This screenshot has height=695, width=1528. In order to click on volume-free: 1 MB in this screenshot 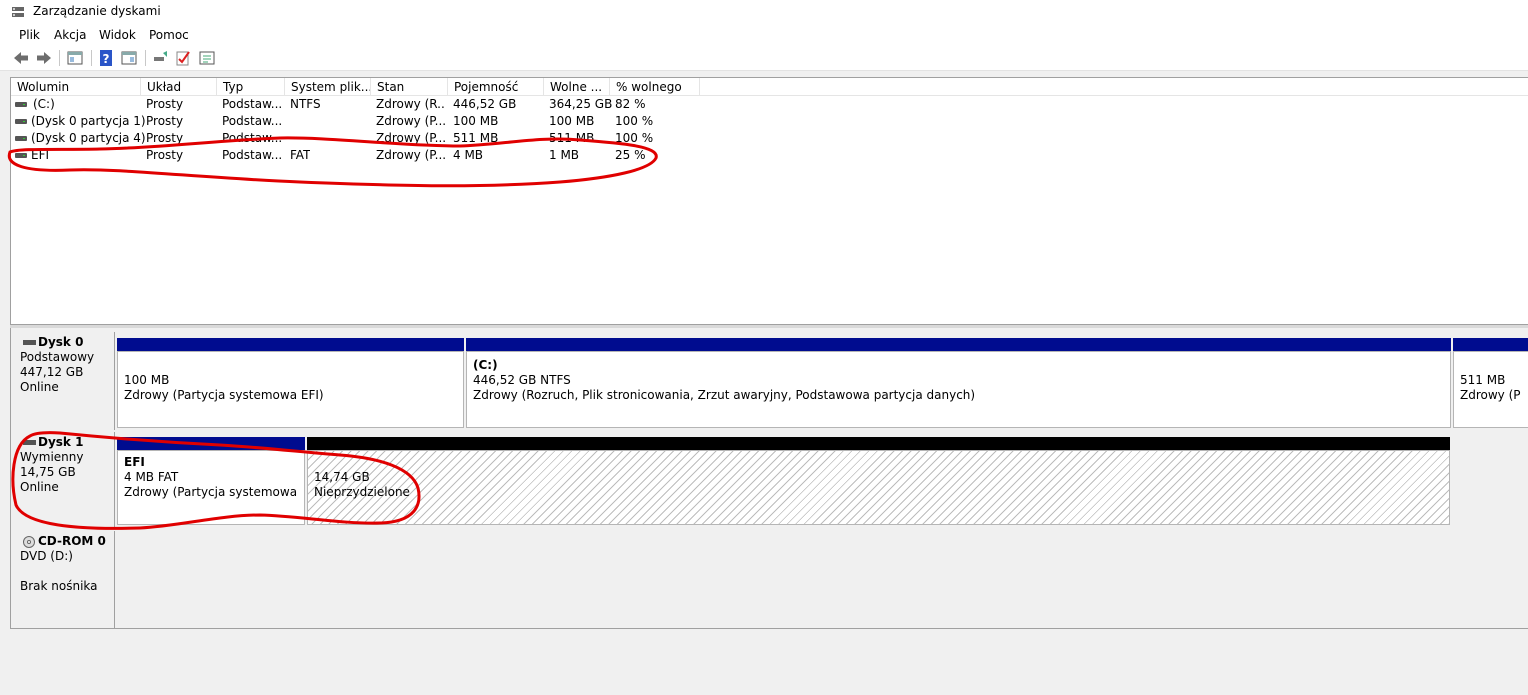, I will do `click(564, 155)`.